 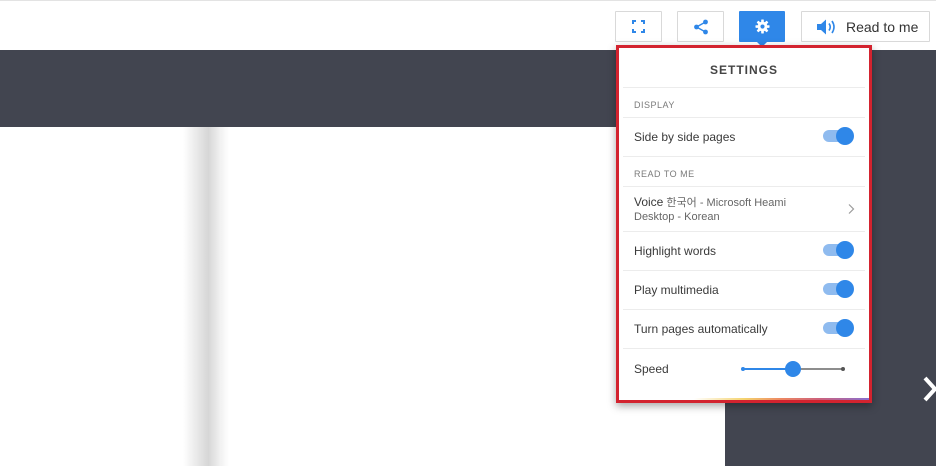 I want to click on settings-button, so click(x=762, y=26).